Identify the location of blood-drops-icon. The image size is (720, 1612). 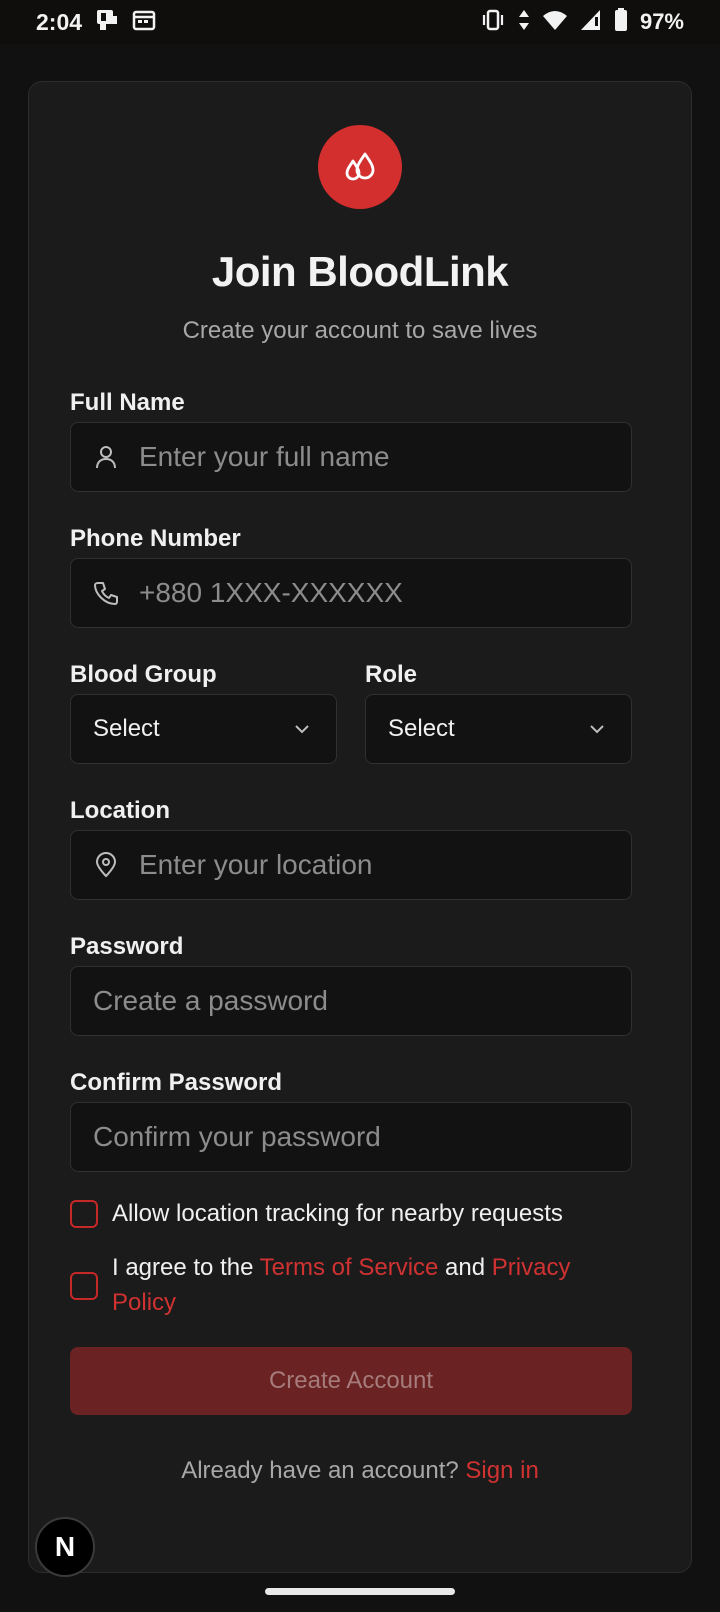
(360, 167).